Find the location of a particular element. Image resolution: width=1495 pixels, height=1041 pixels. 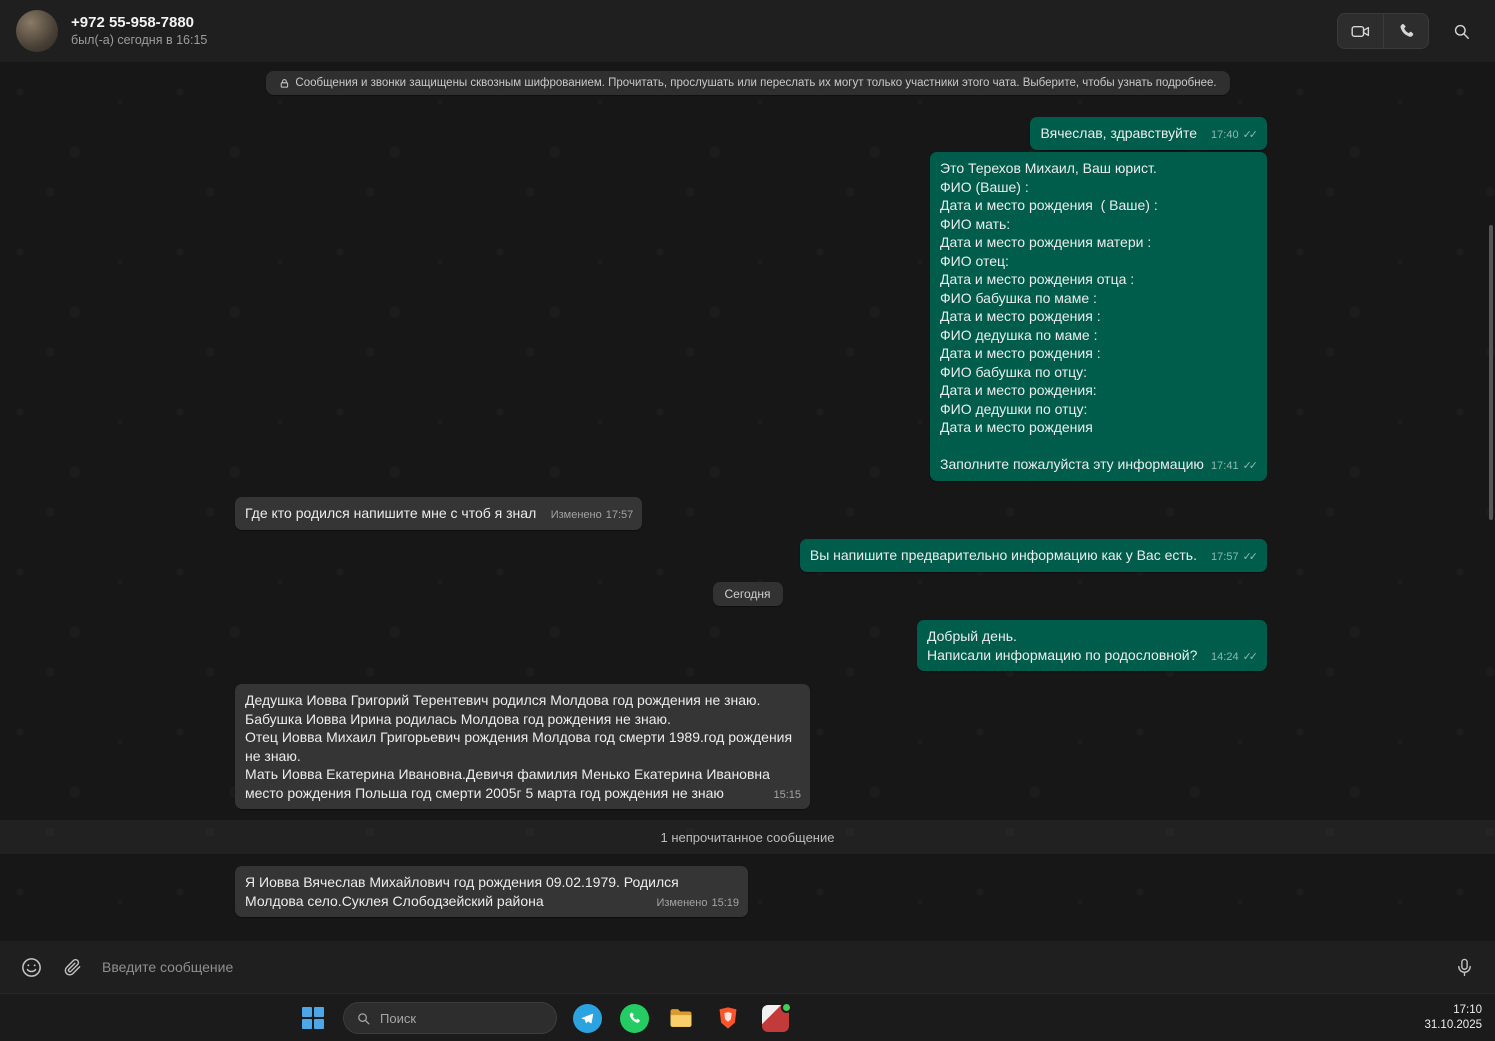

message-meta: 17:41 ✓✓ is located at coordinates (1234, 466).